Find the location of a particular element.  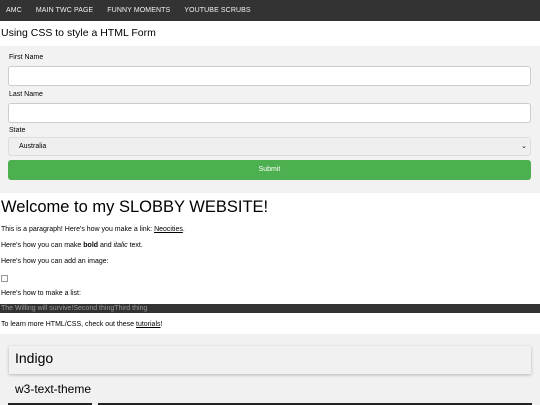

nav-link-funny-moments: FUNNY MOMENTS is located at coordinates (138, 10).